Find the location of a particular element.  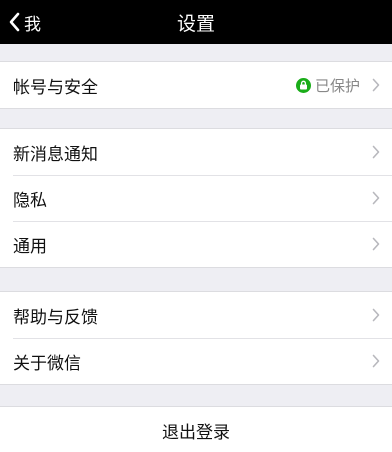

settings-item-about-wechat: 关于微信 is located at coordinates (196, 361).